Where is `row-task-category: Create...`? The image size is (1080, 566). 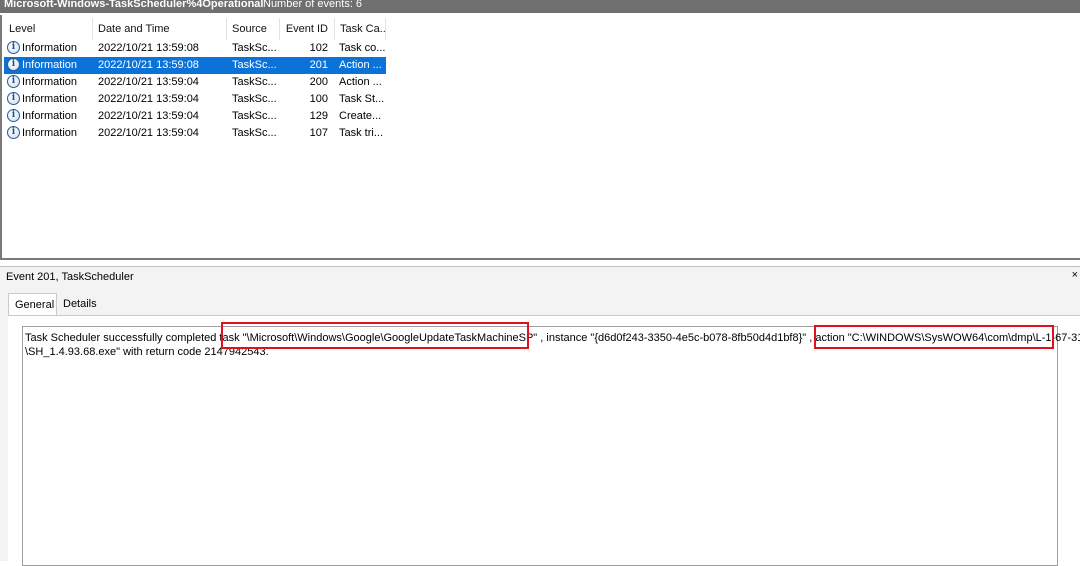
row-task-category: Create... is located at coordinates (360, 116).